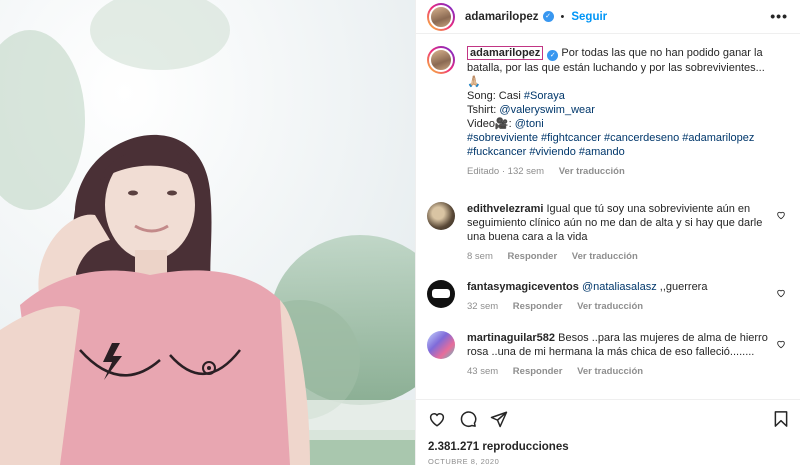 The image size is (800, 465). What do you see at coordinates (529, 124) in the screenshot?
I see `video-mention: @toni` at bounding box center [529, 124].